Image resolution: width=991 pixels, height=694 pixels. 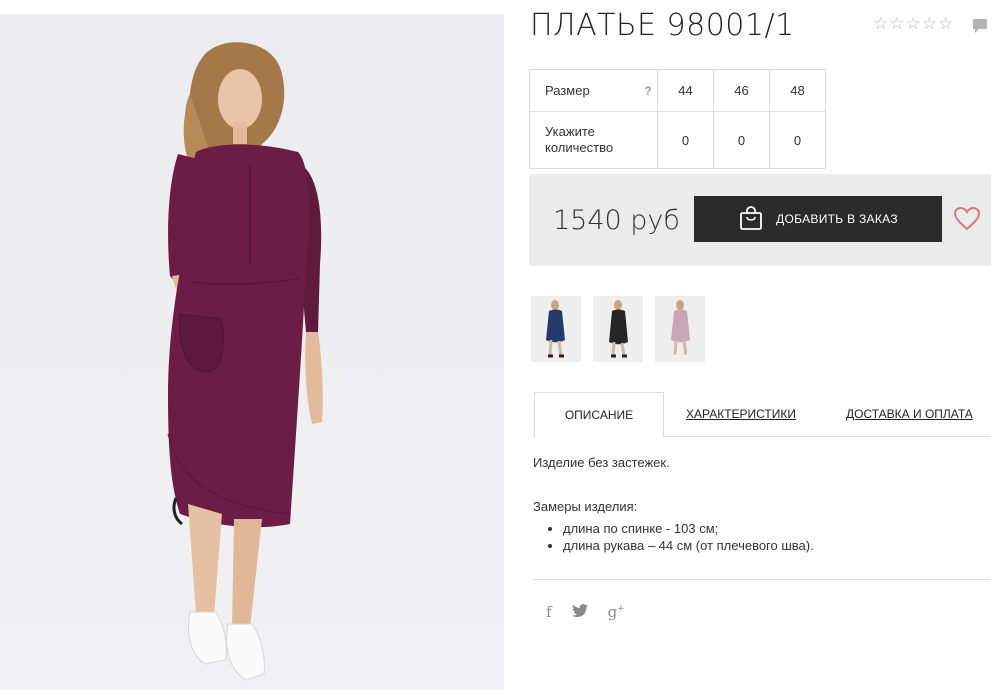 I want to click on description-text: Изделие без застежек., so click(x=601, y=462).